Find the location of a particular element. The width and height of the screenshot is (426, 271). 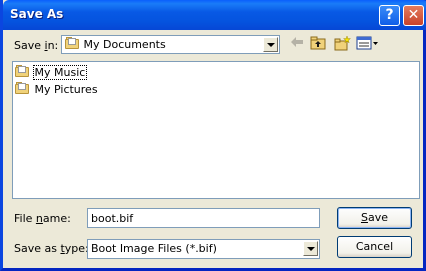

save-in-label: Save in: is located at coordinates (36, 45).